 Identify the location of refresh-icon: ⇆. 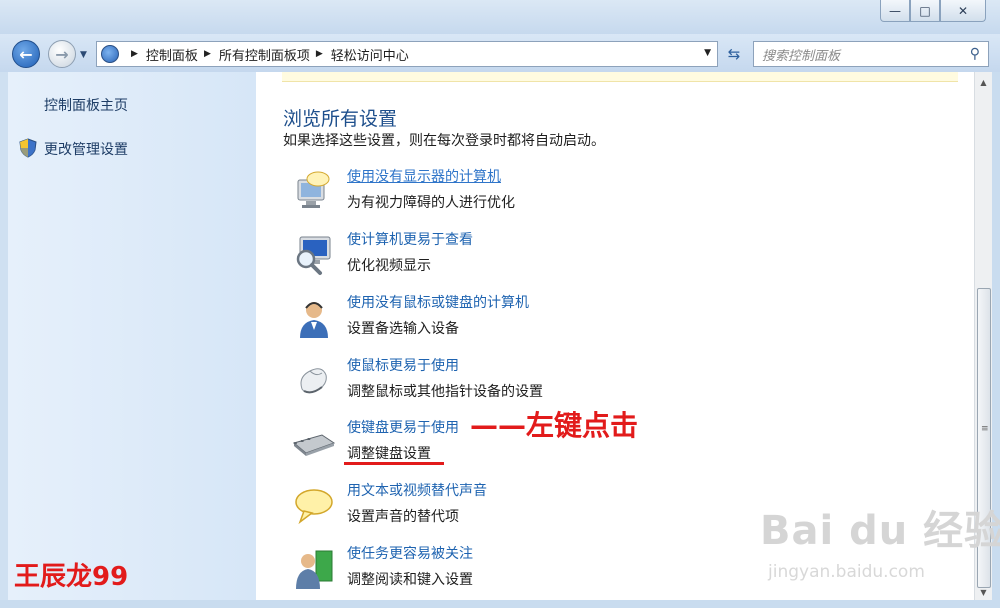
(734, 54).